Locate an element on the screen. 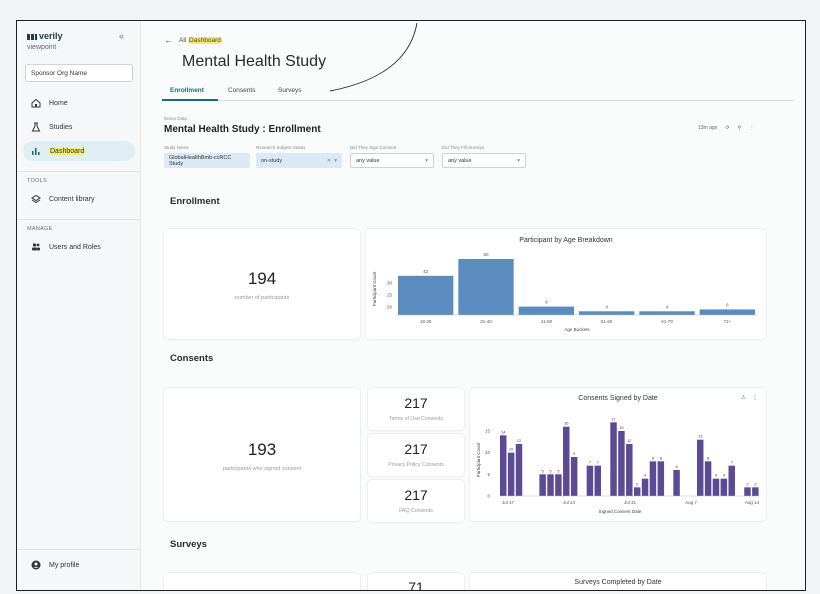  filter-study-name: Study Name GlobalHealthBmb-ccRCC Study is located at coordinates (207, 156).